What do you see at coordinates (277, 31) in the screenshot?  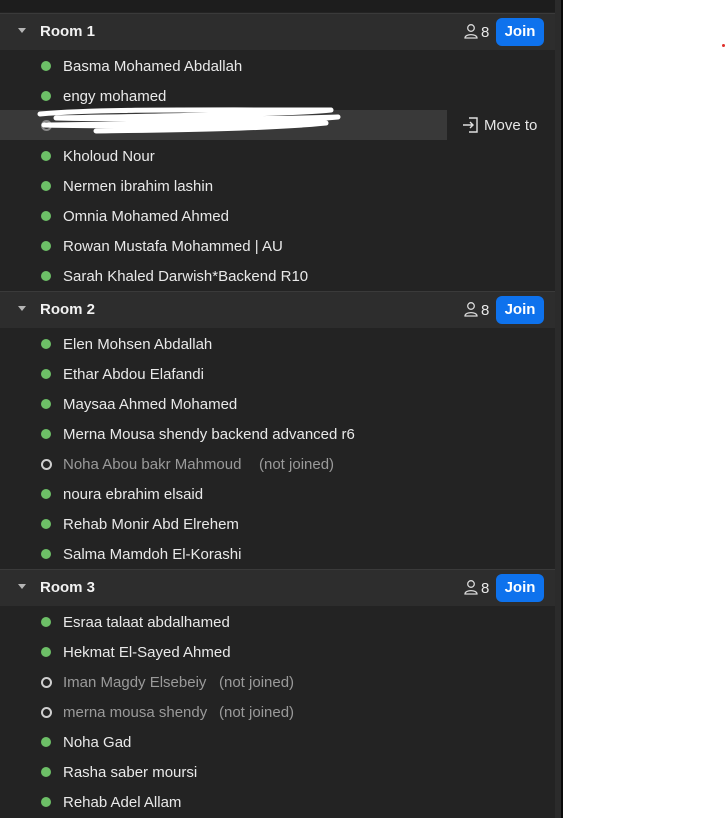 I see `room-1-header: Room 1 8 Join` at bounding box center [277, 31].